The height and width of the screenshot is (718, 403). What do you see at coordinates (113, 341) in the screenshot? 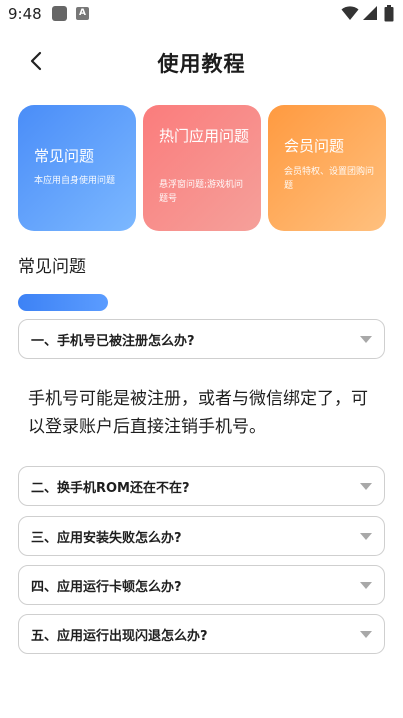
I see `faq-question: 一、手机号已被注册怎么办?` at bounding box center [113, 341].